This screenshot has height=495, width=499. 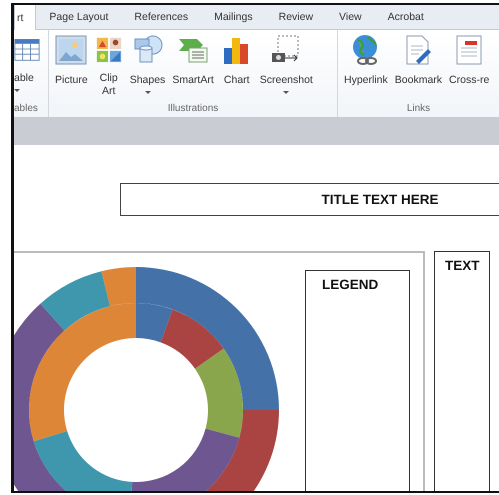 I want to click on ribbon-button: Hyperlink, so click(x=366, y=66).